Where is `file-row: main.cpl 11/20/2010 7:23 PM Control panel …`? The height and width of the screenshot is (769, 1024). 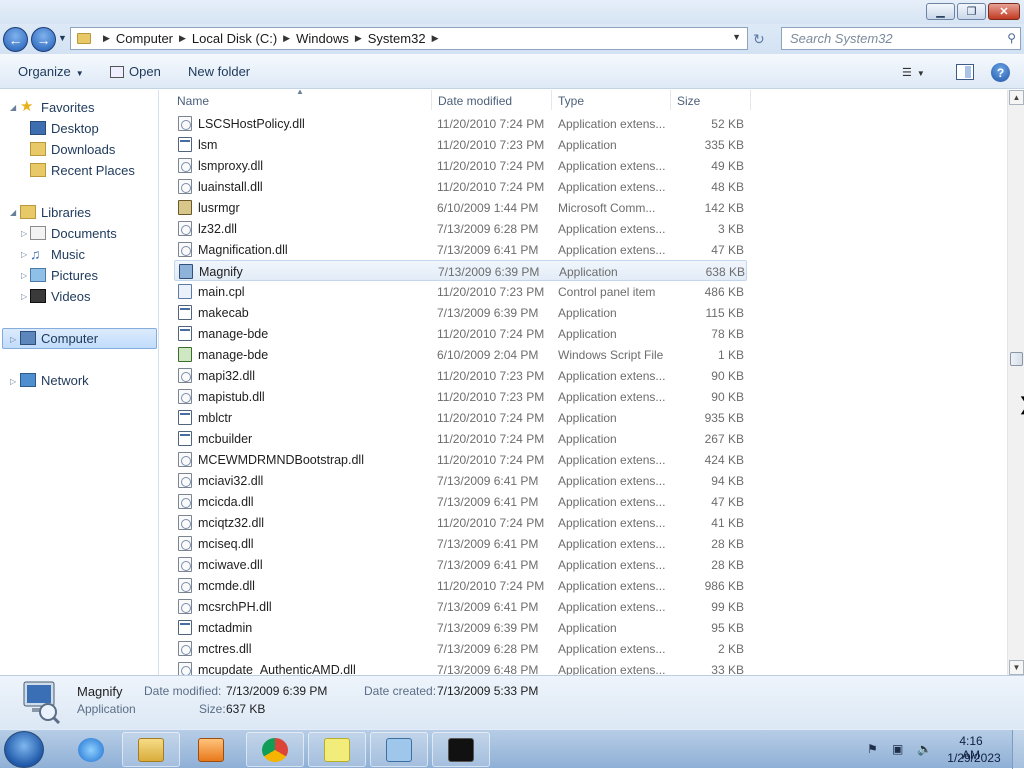
file-row: main.cpl 11/20/2010 7:23 PM Control panel … is located at coordinates (460, 291).